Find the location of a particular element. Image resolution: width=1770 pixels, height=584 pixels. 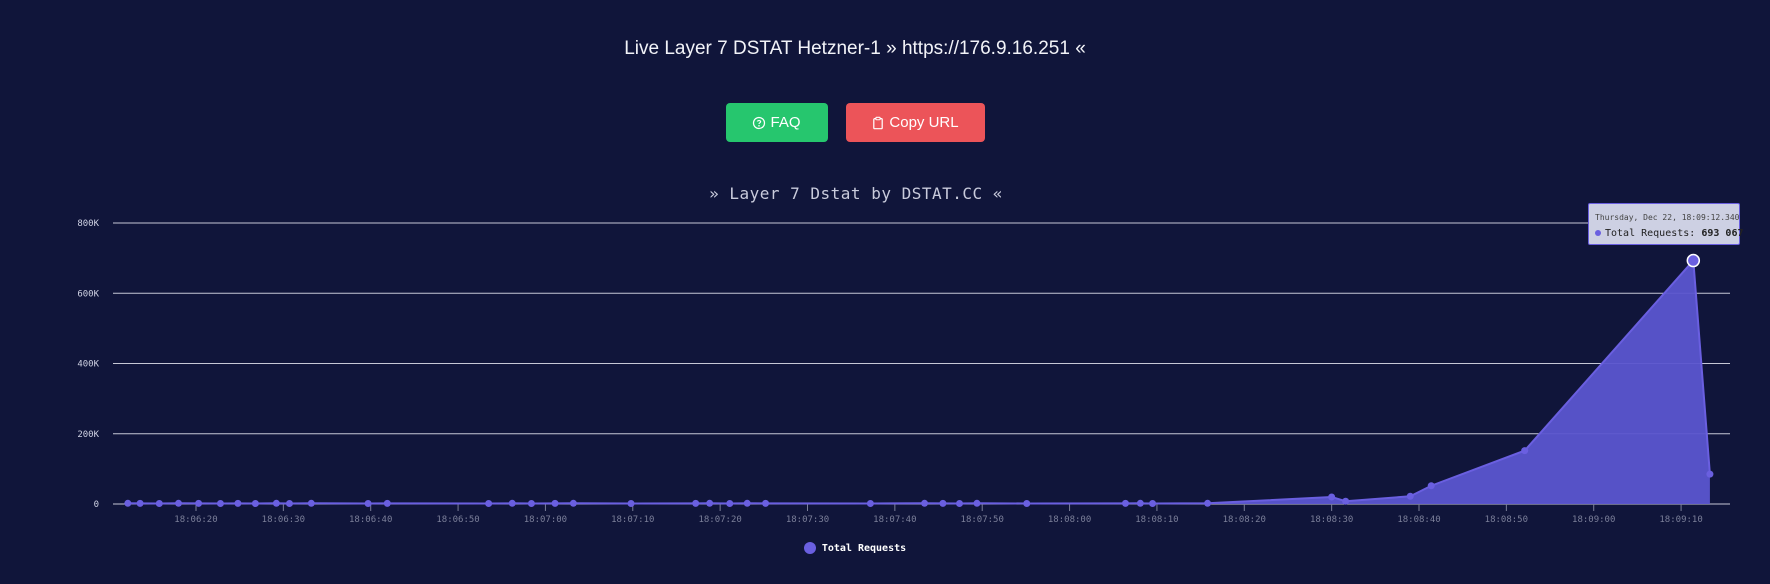

x-tick-label: 18:07:40 is located at coordinates (894, 520).